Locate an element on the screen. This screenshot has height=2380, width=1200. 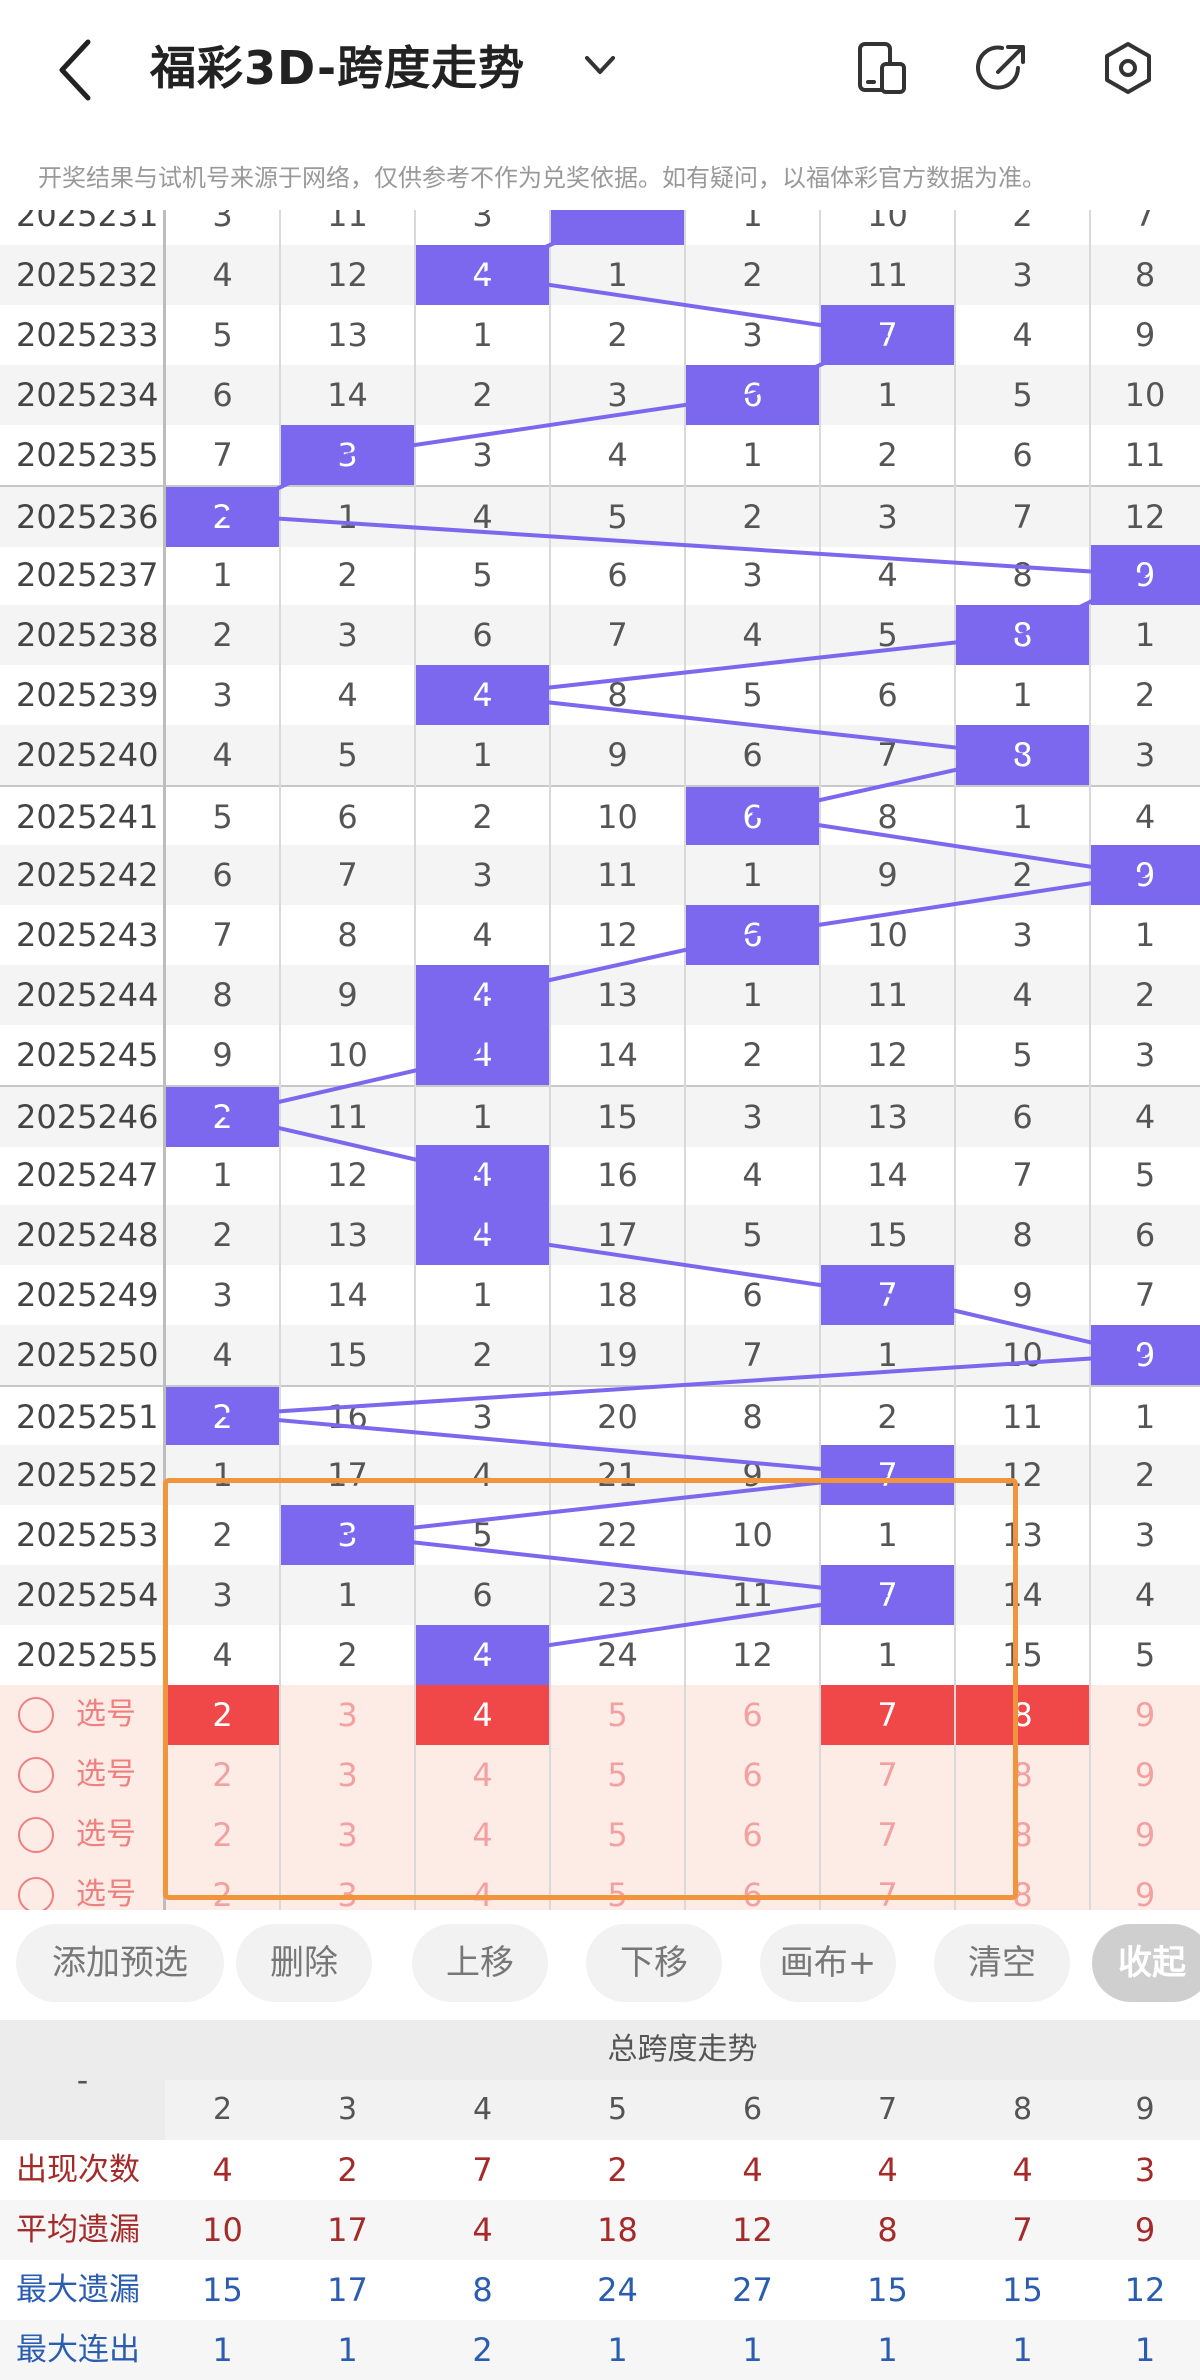
trend-row: 2025243 7 8 4 12 6 10 3 1 is located at coordinates (600, 935).